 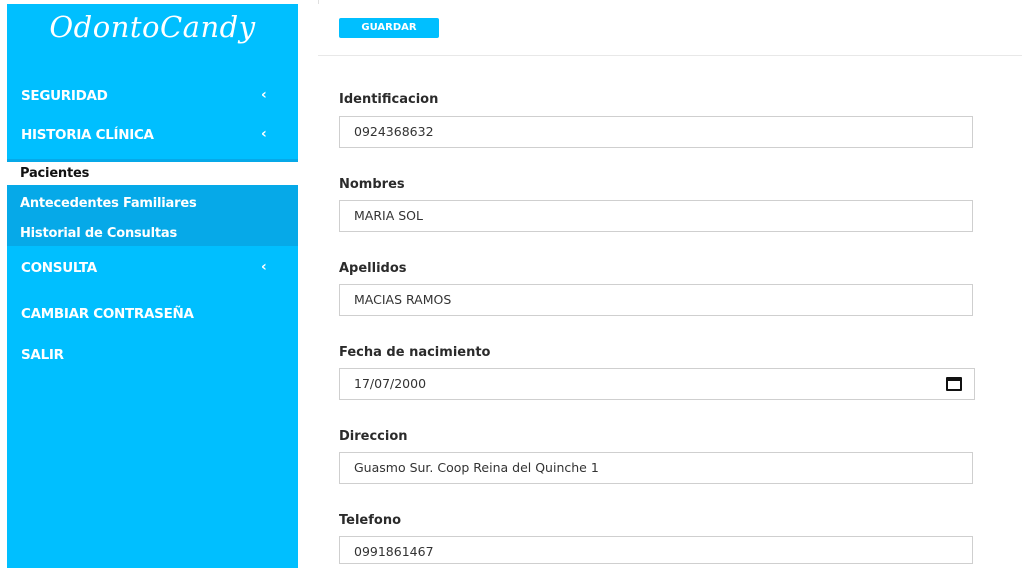 What do you see at coordinates (107, 314) in the screenshot?
I see `sidebar-item-label: CAMBIAR CONTRASEÑA` at bounding box center [107, 314].